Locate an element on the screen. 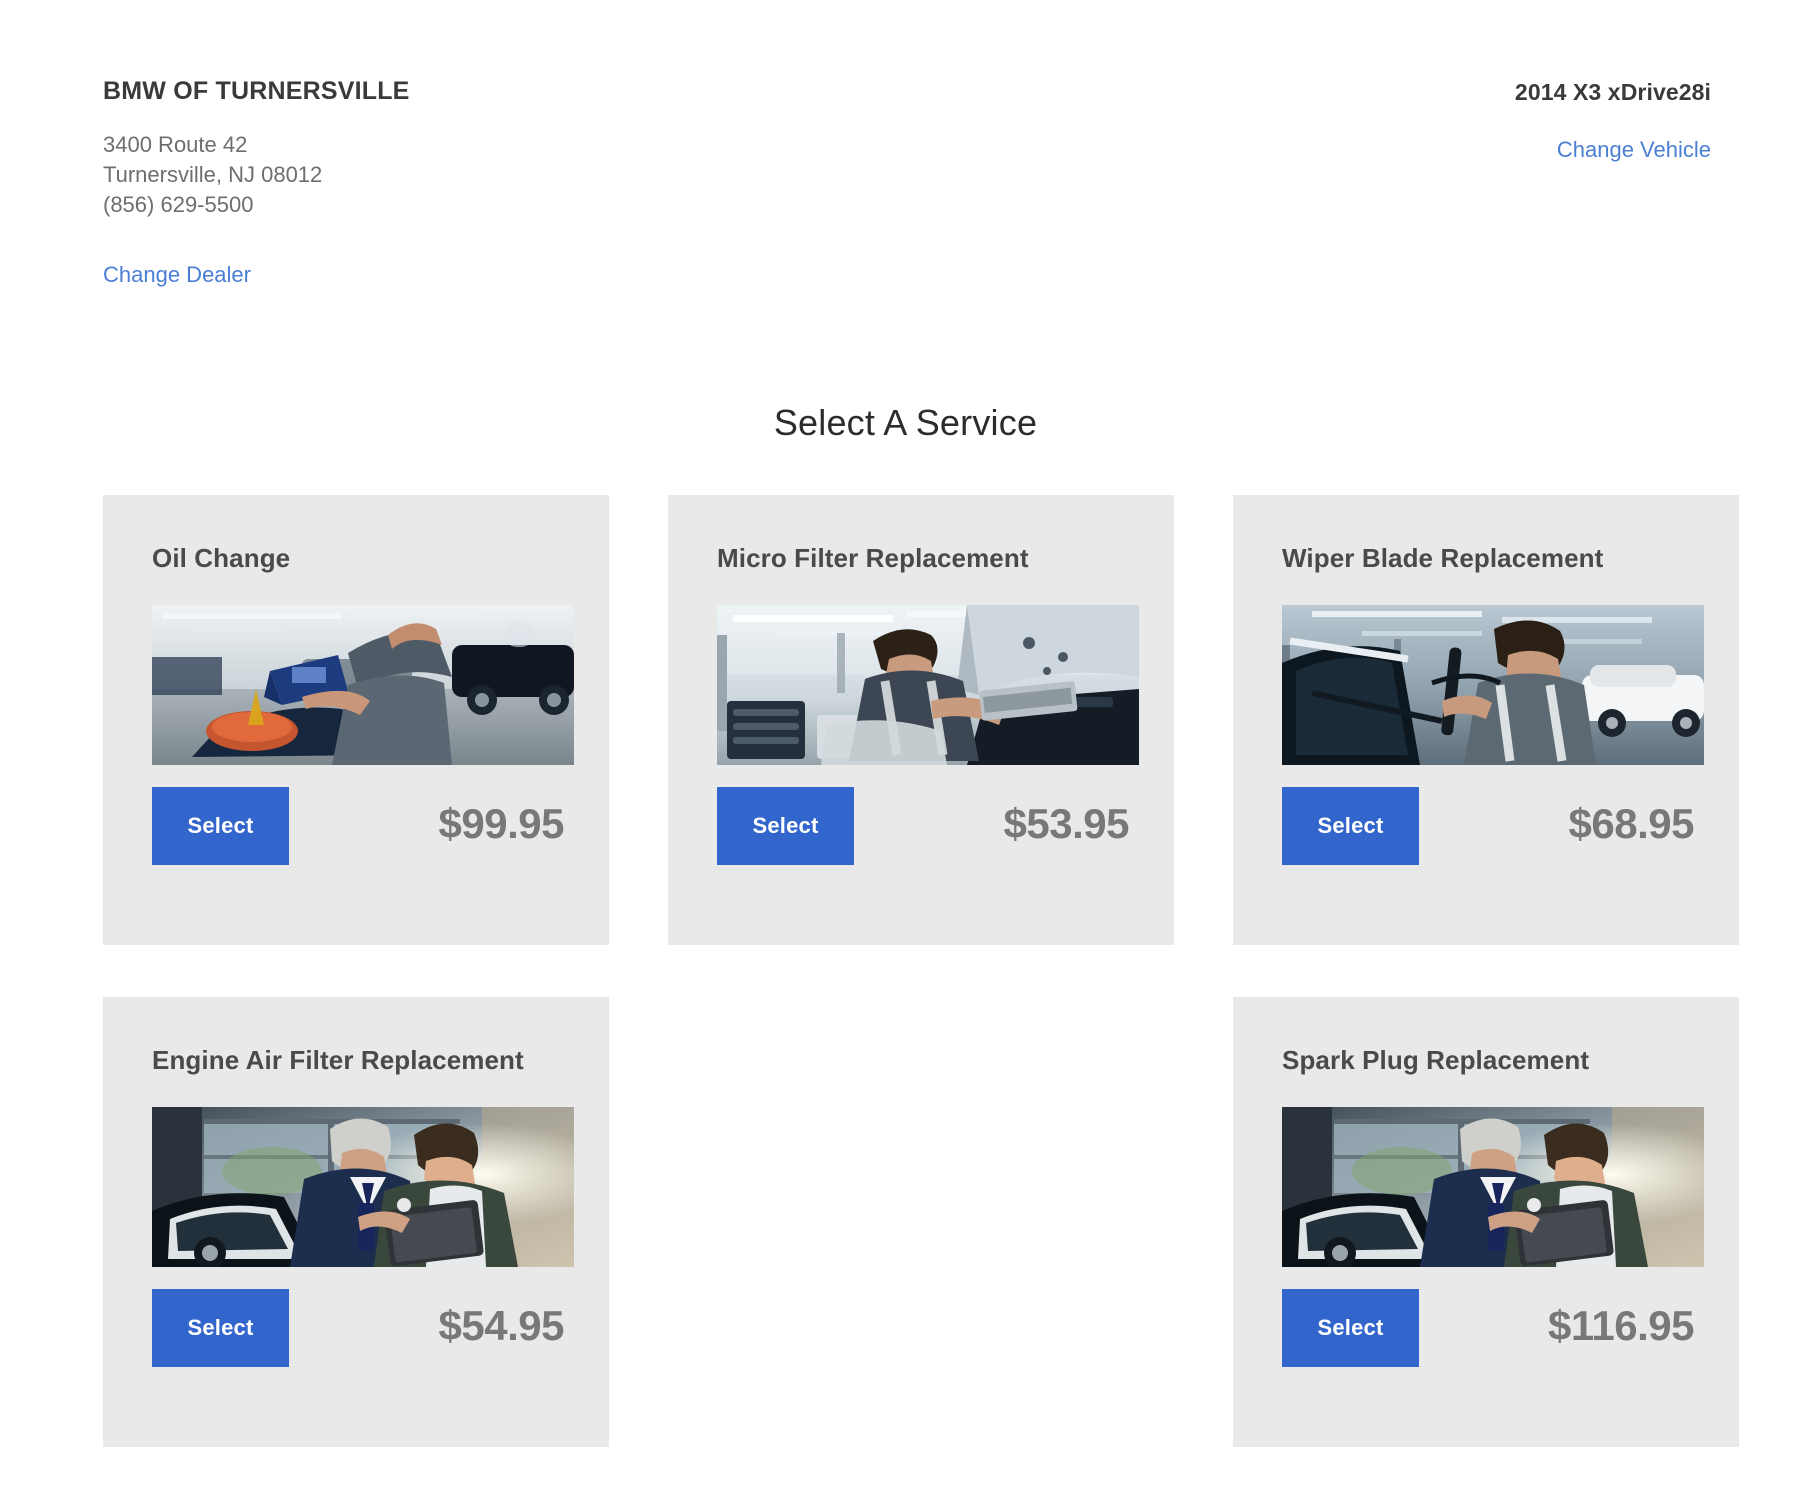 This screenshot has height=1500, width=1811. service-card-title: Oil Change is located at coordinates (221, 558).